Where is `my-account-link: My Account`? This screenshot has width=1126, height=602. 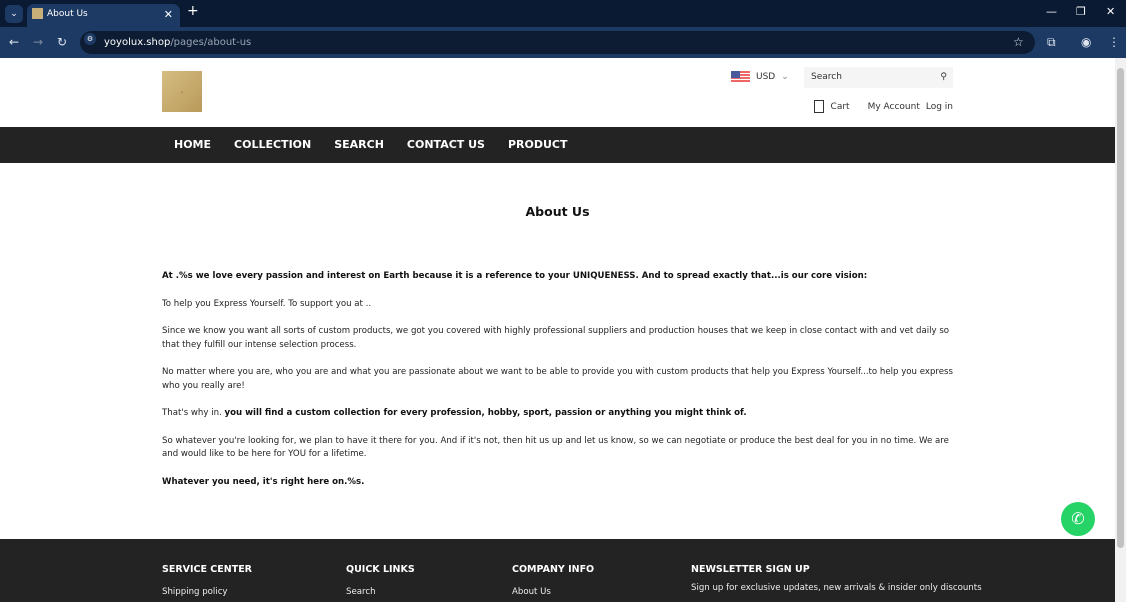
my-account-link: My Account is located at coordinates (894, 107).